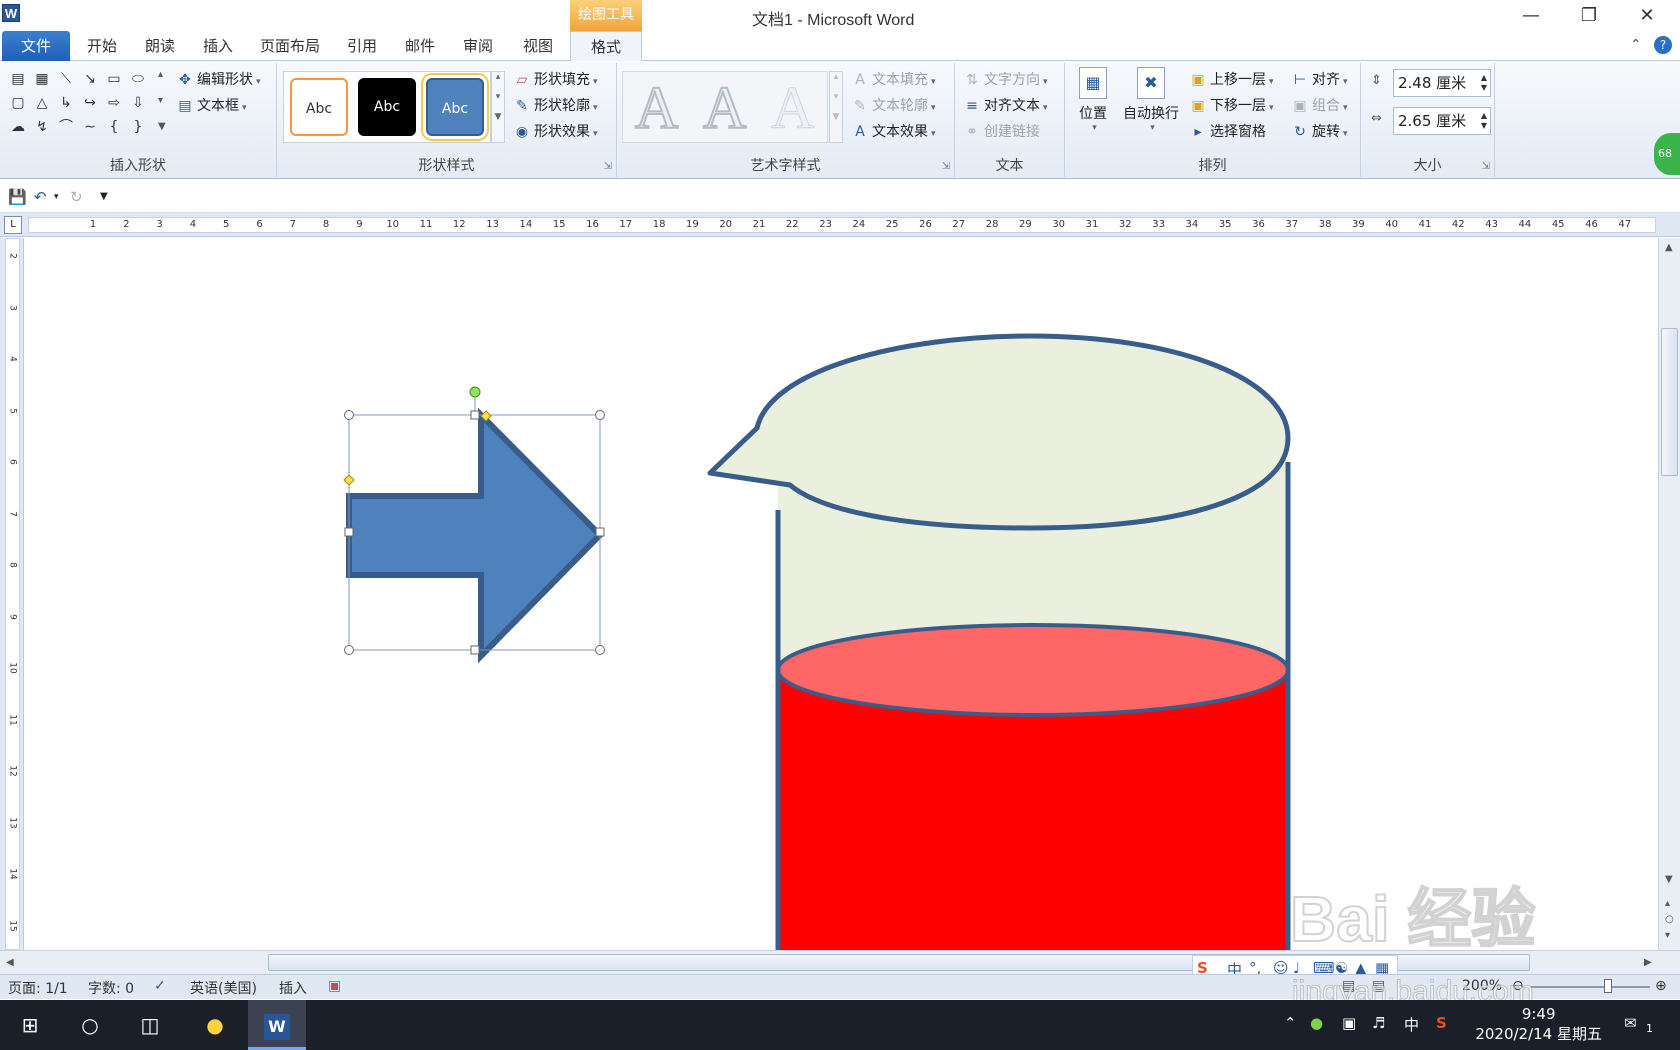 This screenshot has height=1050, width=1680. I want to click on shape-outline-button: ✎ 形状轮廓 ▾, so click(555, 105).